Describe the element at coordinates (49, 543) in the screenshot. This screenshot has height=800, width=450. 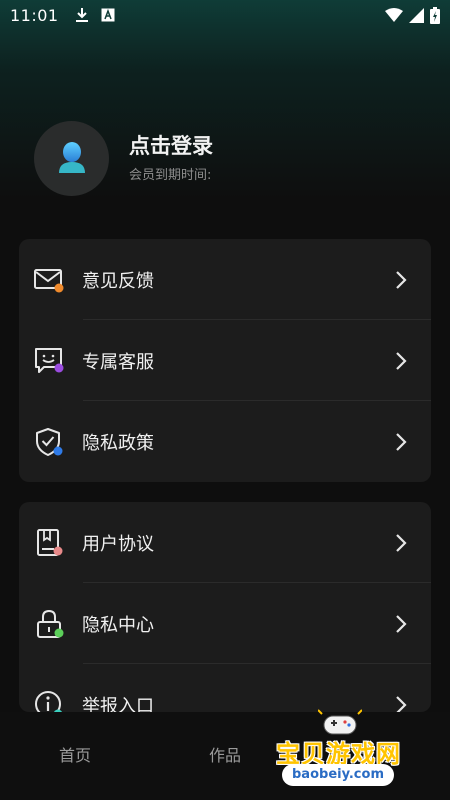
I see `book-icon` at that location.